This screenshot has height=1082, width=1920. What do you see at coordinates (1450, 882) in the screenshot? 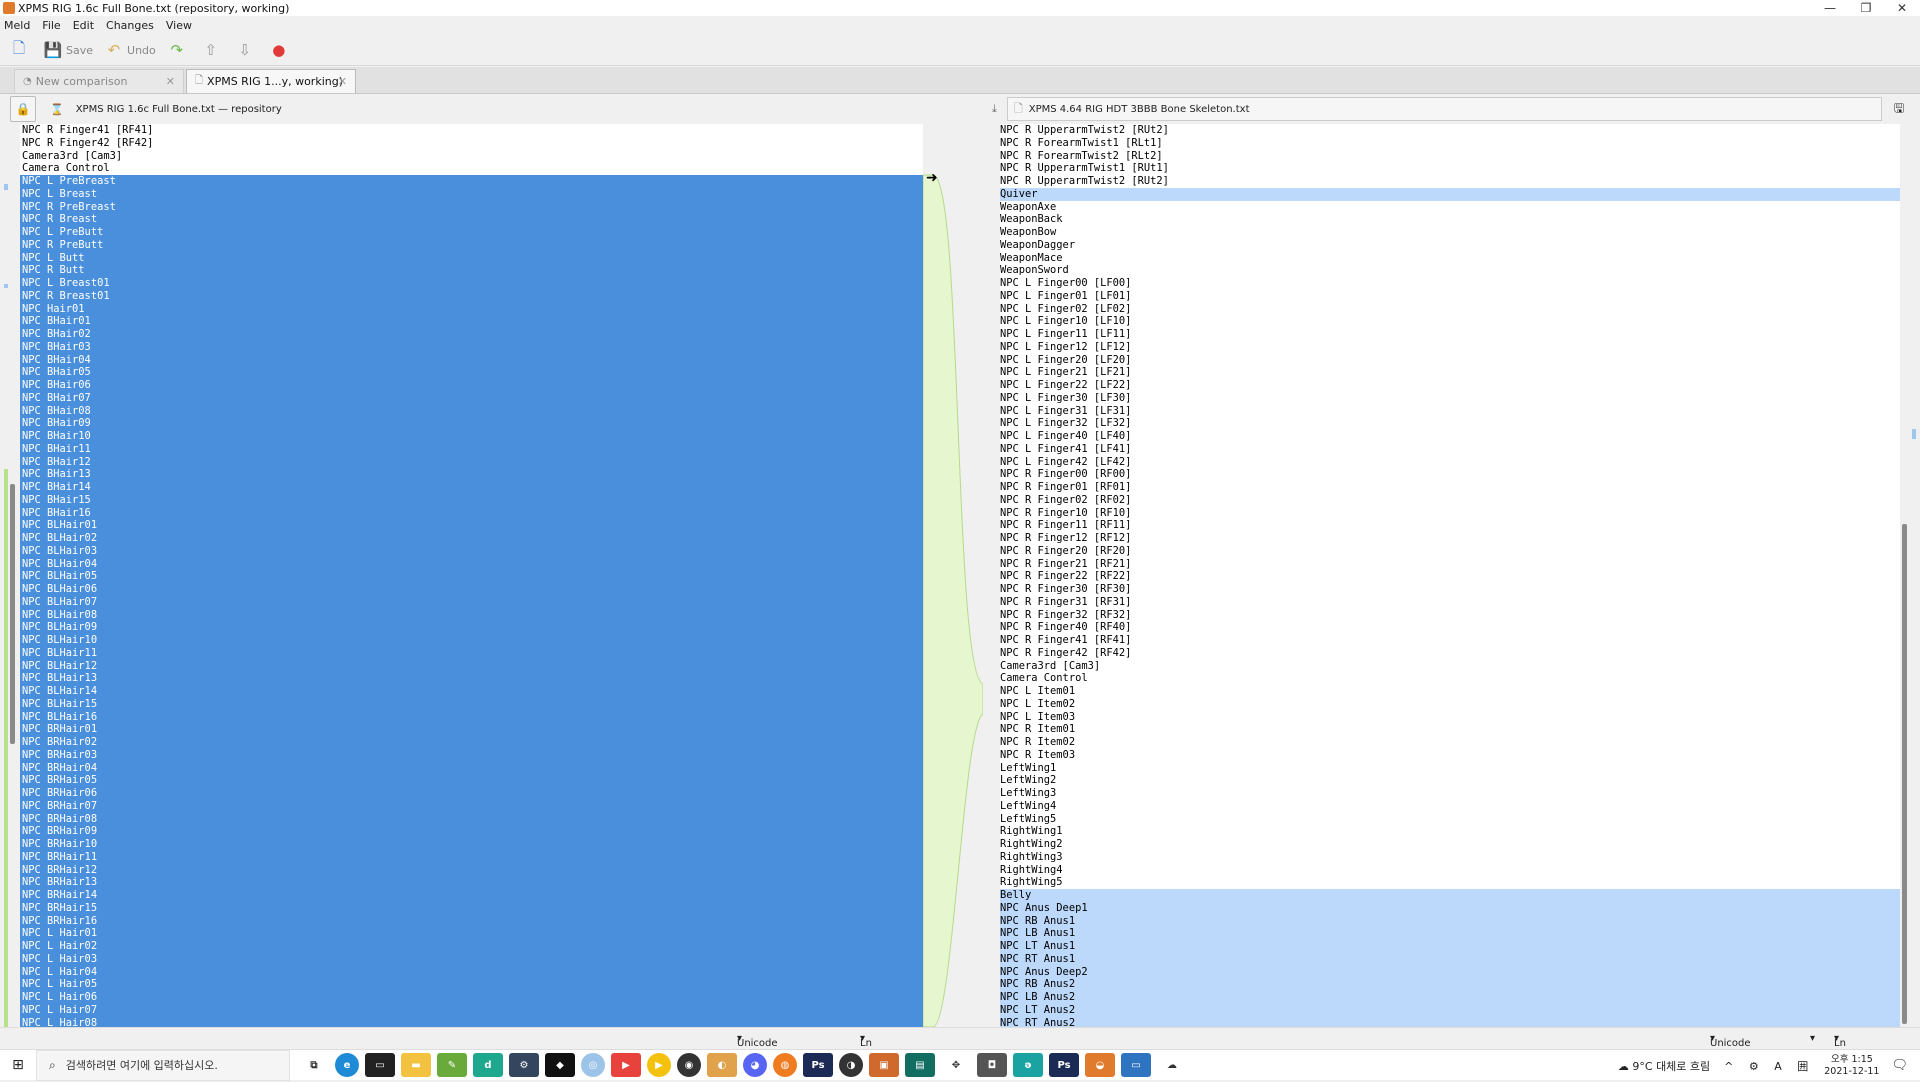
I see `text-line: RightWing5` at bounding box center [1450, 882].